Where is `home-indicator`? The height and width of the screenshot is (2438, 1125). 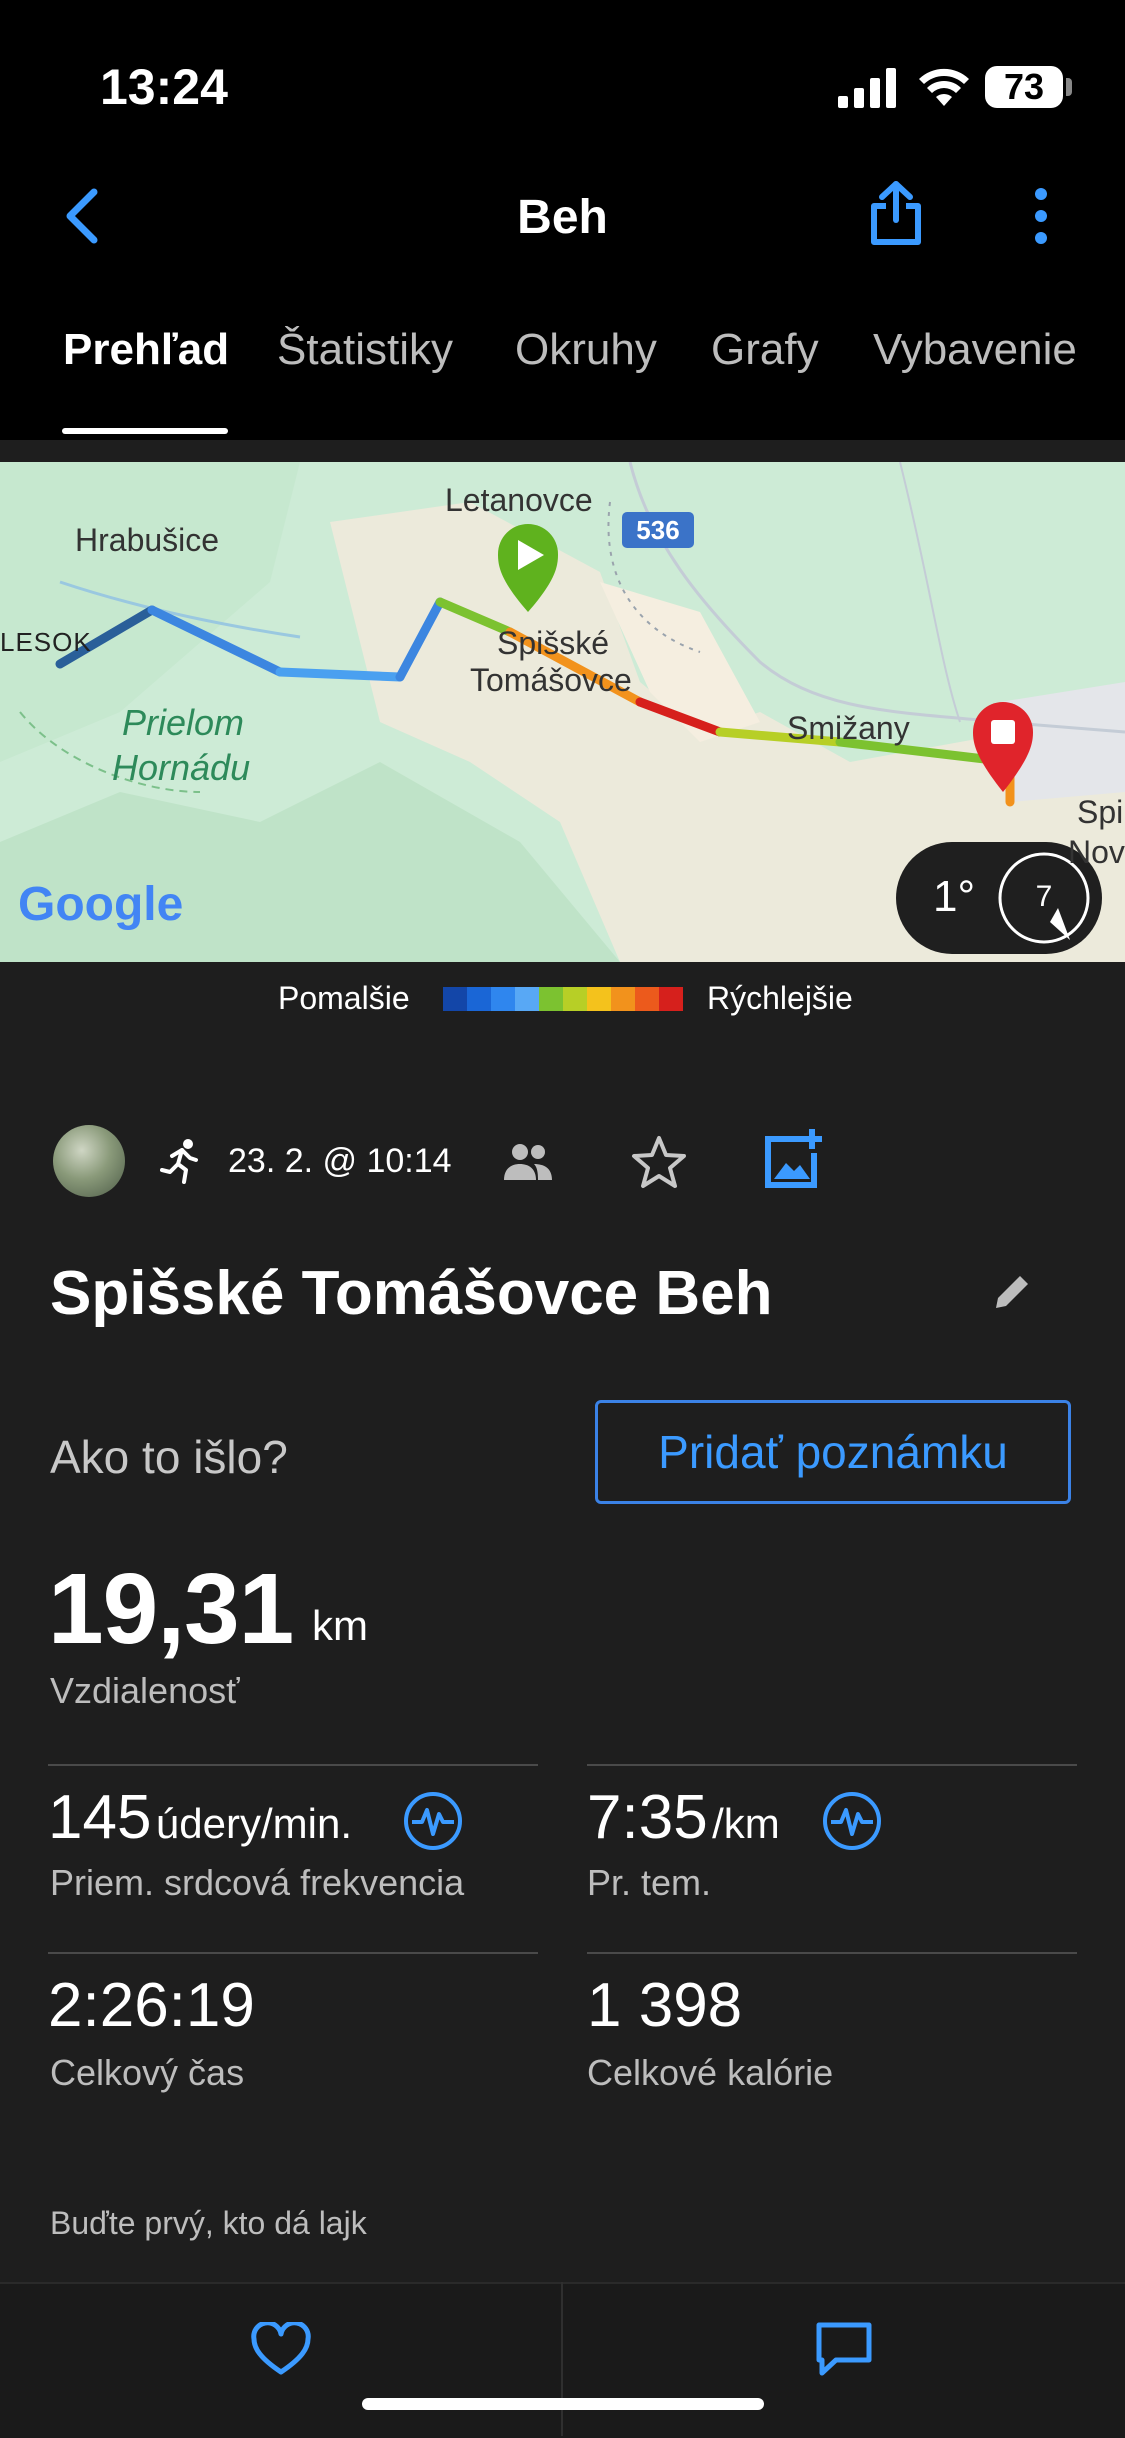 home-indicator is located at coordinates (563, 2404).